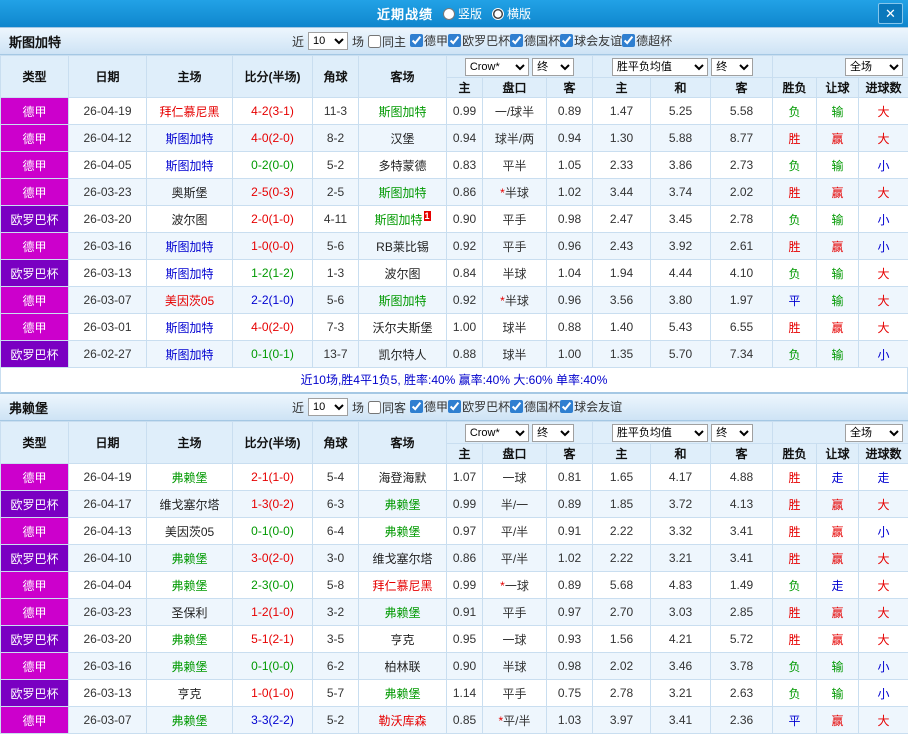 The width and height of the screenshot is (908, 751). What do you see at coordinates (272, 612) in the screenshot?
I see `score-cell: 1-2(1-0)` at bounding box center [272, 612].